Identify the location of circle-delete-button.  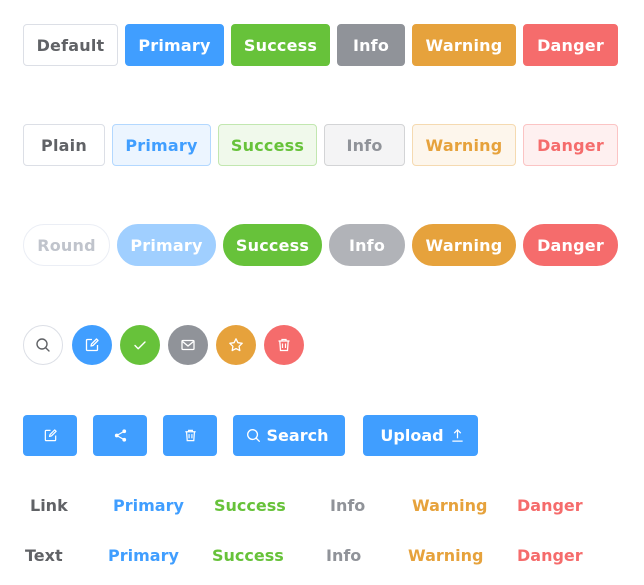
(284, 345).